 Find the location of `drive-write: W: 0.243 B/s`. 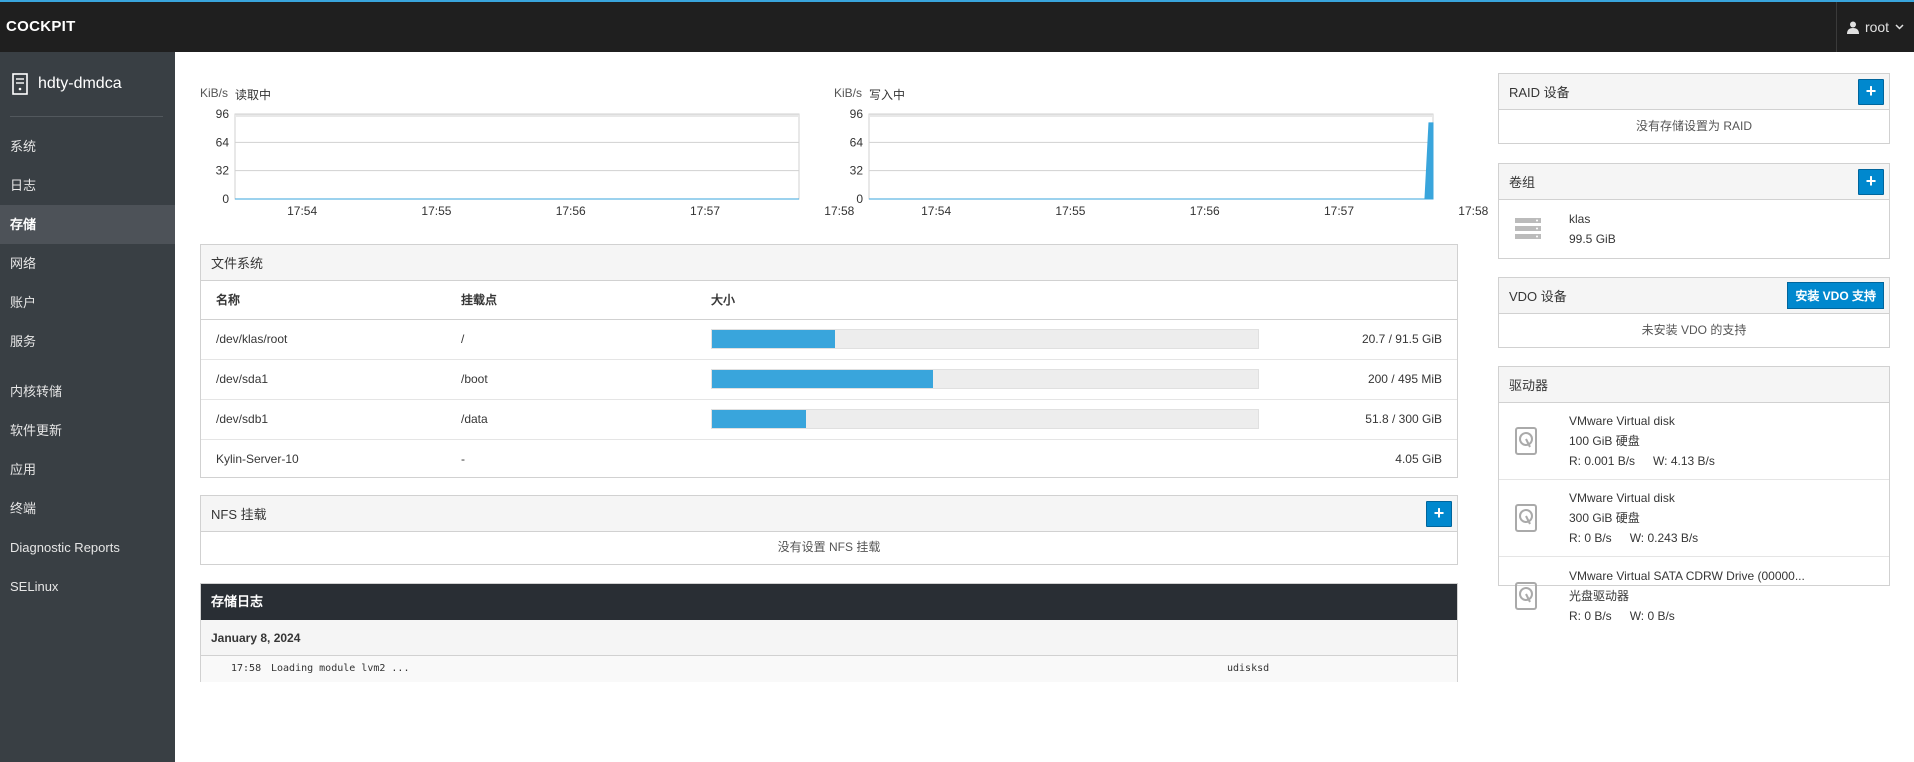

drive-write: W: 0.243 B/s is located at coordinates (1664, 538).